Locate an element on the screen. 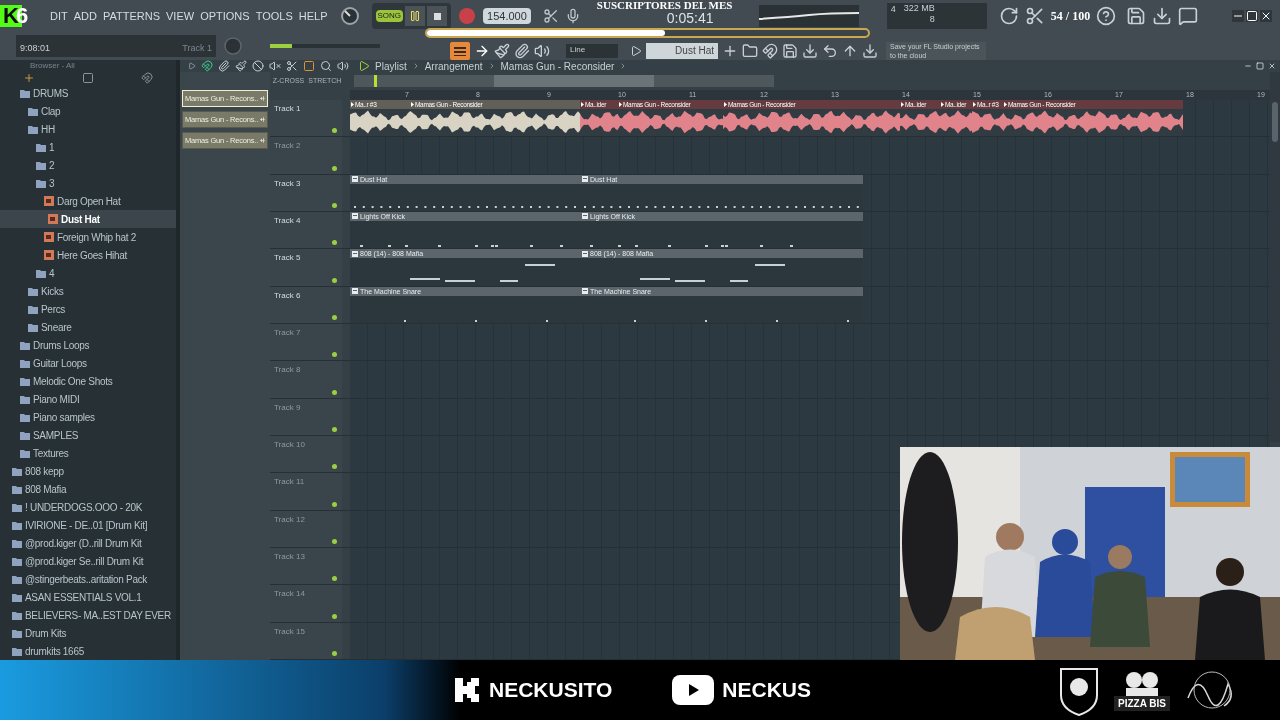  browser-item: HH is located at coordinates (88, 129).